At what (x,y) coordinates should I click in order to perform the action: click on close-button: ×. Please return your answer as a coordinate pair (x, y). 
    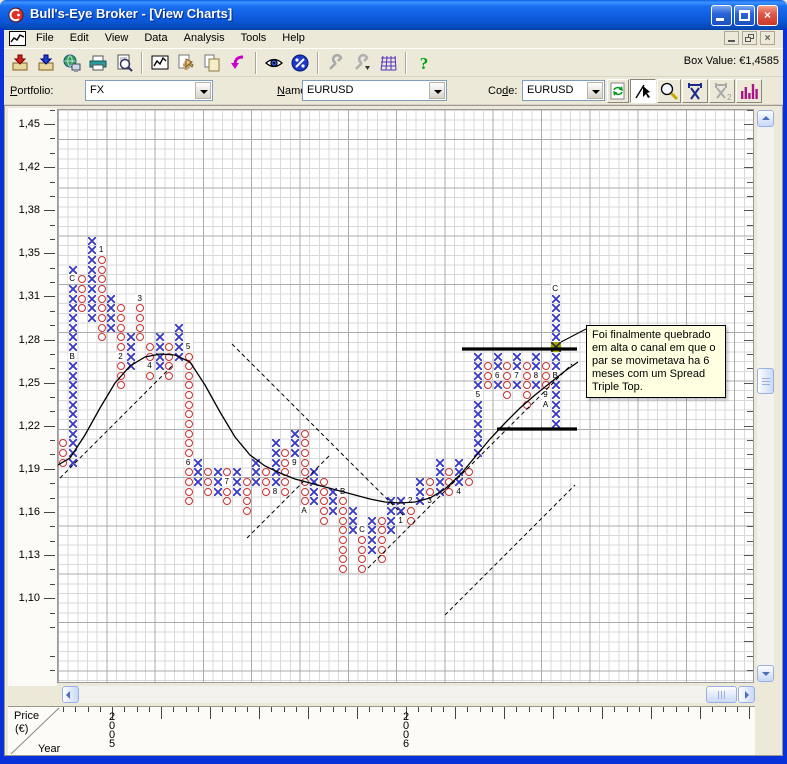
    Looking at the image, I should click on (767, 15).